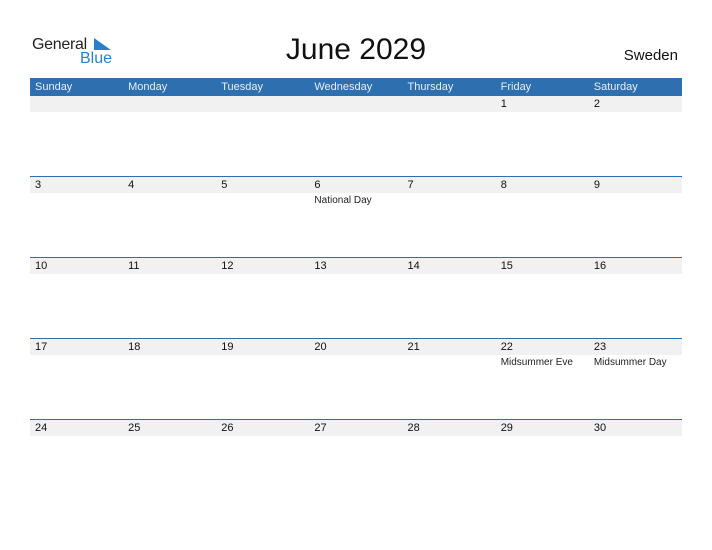 The height and width of the screenshot is (550, 712). Describe the element at coordinates (41, 347) in the screenshot. I see `day-number: 17` at that location.